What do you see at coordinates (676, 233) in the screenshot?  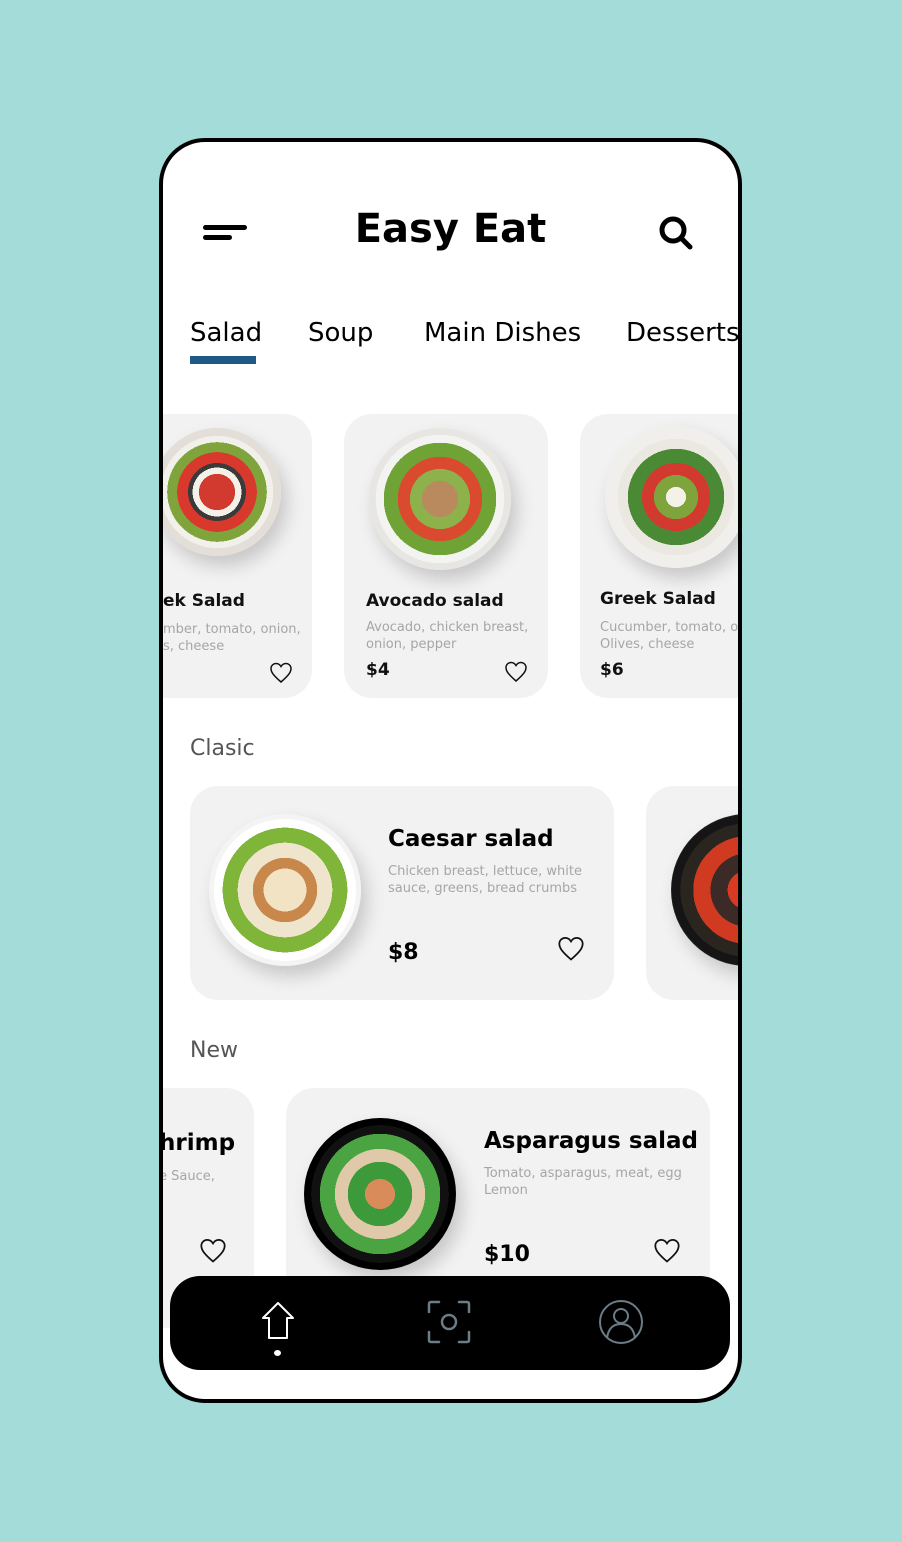 I see `search-icon` at bounding box center [676, 233].